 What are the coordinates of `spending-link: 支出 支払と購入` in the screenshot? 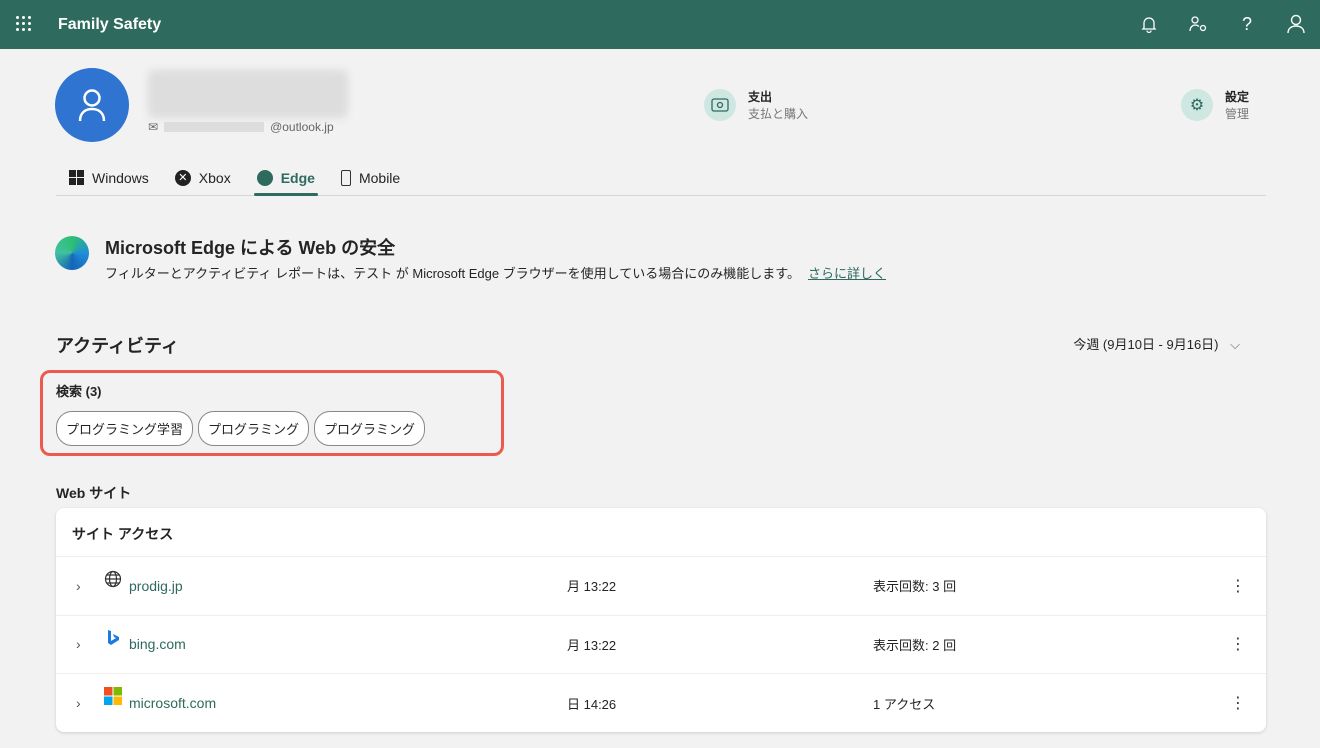 It's located at (756, 105).